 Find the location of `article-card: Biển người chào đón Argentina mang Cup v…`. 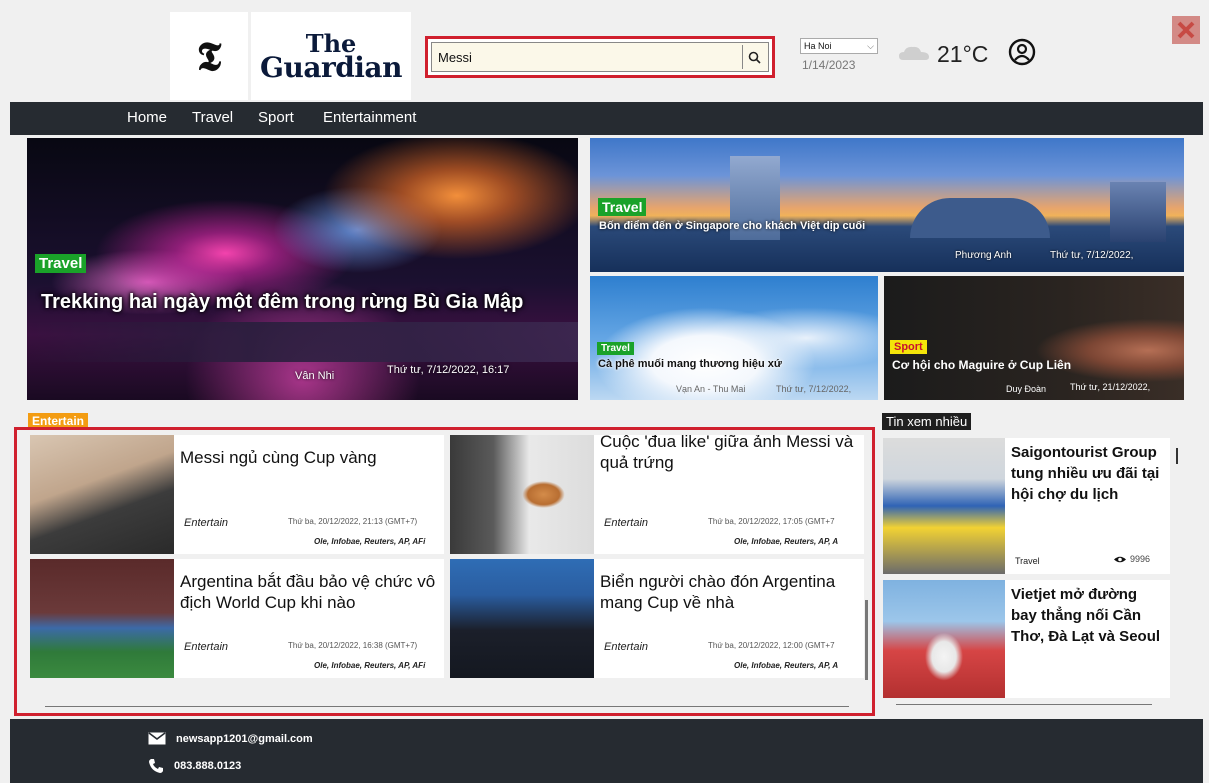

article-card: Biển người chào đón Argentina mang Cup v… is located at coordinates (657, 618).